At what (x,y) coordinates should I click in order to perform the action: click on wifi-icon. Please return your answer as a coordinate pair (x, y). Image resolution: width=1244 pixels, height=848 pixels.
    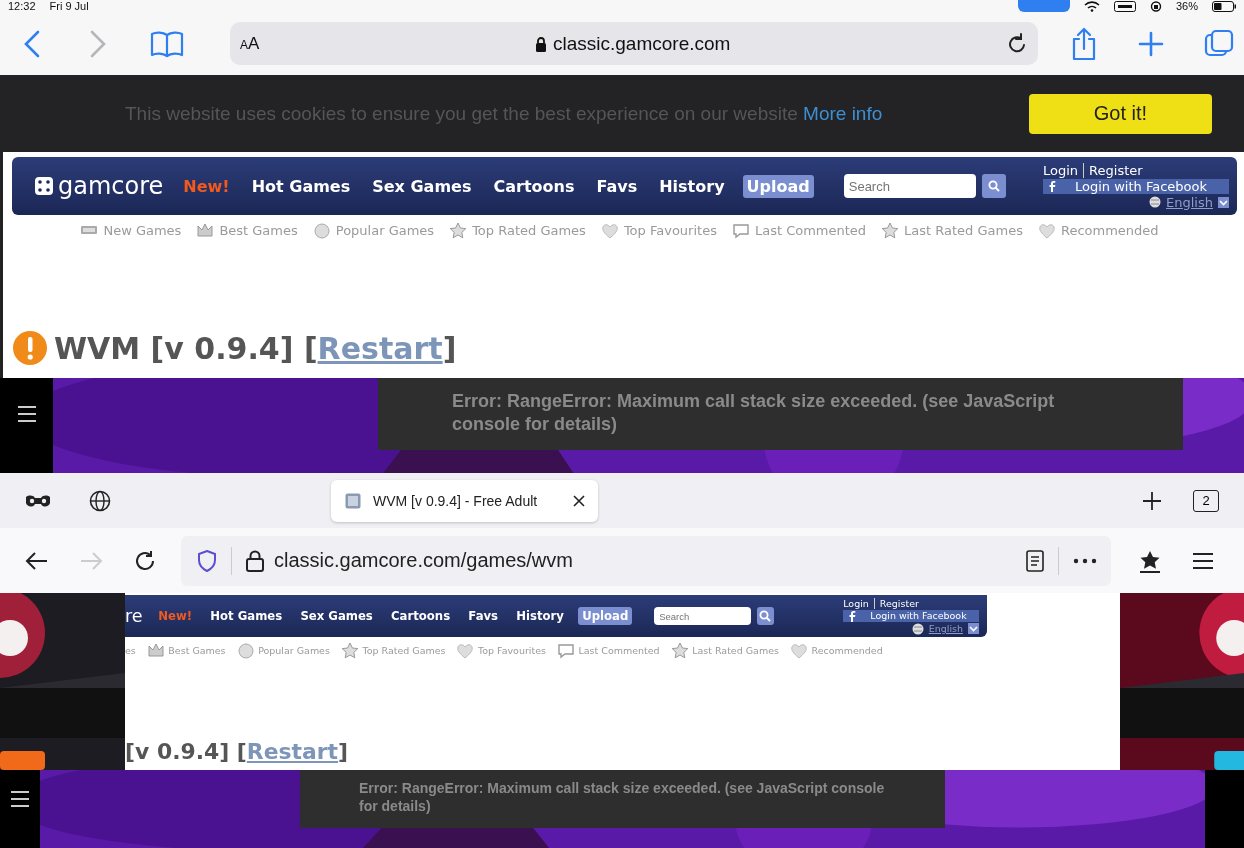
    Looking at the image, I should click on (1091, 6).